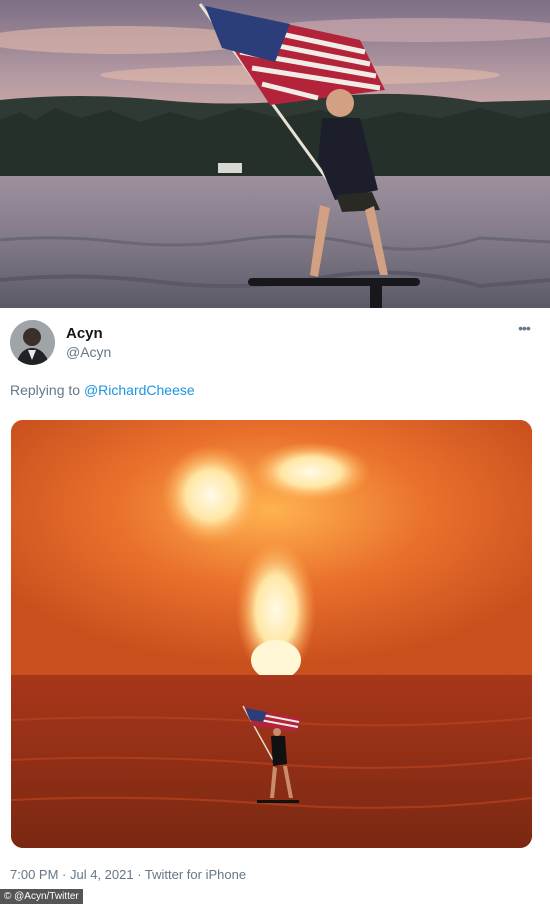 This screenshot has width=550, height=904. Describe the element at coordinates (195, 874) in the screenshot. I see `tweet-source: Twitter for iPhone` at that location.